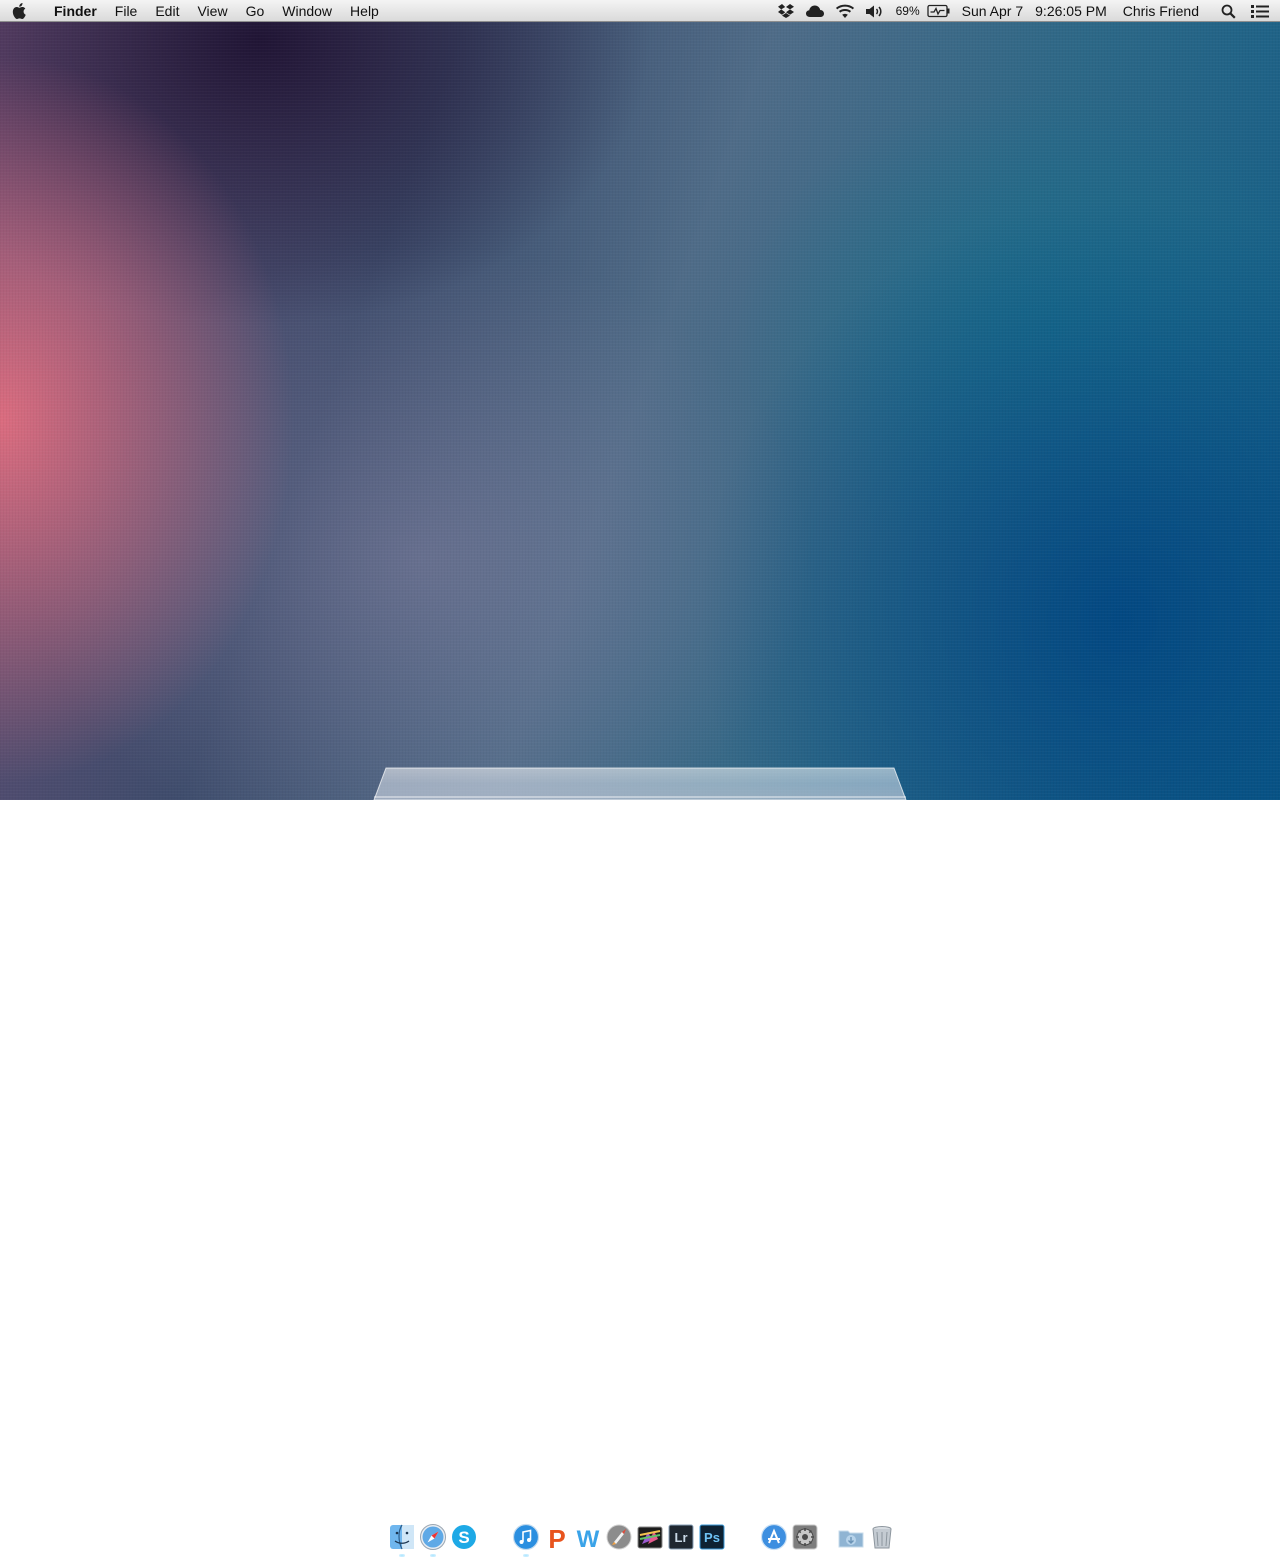 This screenshot has height=1557, width=1280. Describe the element at coordinates (939, 11) in the screenshot. I see `battery-charging-icon` at that location.